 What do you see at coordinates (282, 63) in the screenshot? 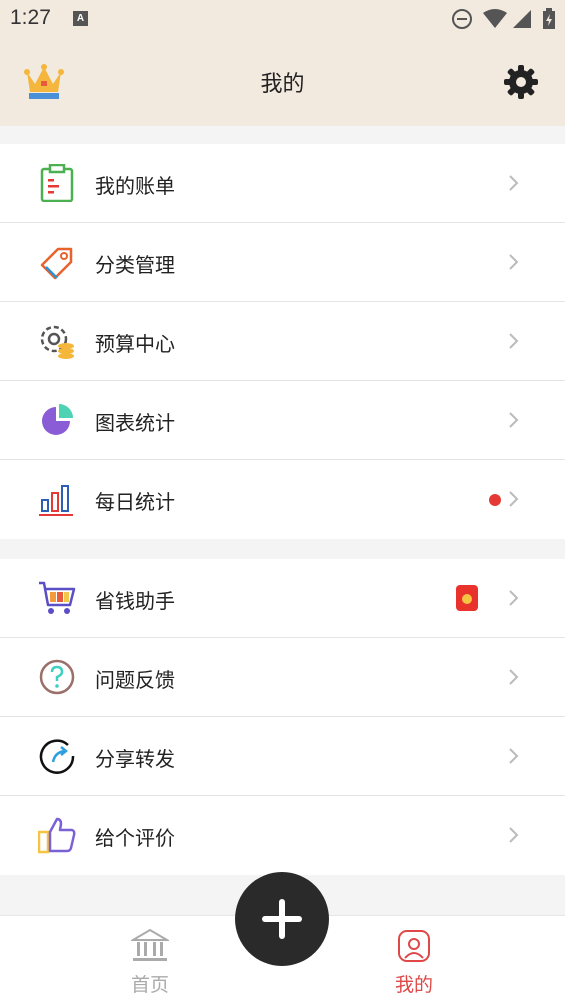
I see `top-header: 1:27 A 我的` at bounding box center [282, 63].